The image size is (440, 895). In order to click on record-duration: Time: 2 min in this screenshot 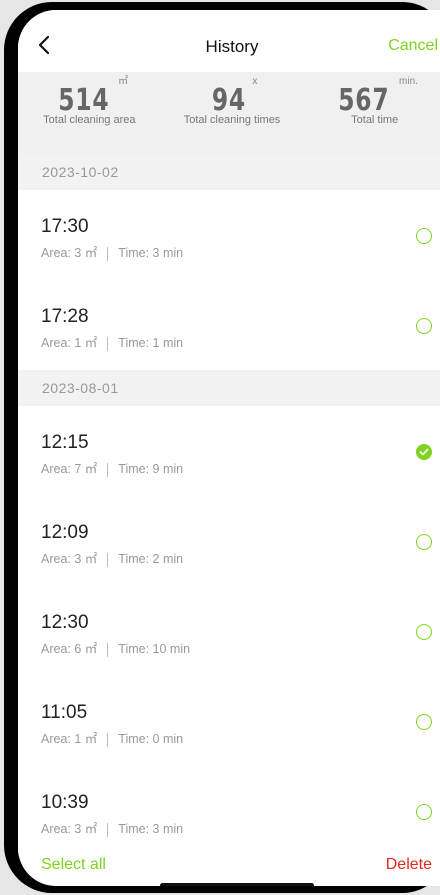, I will do `click(151, 559)`.